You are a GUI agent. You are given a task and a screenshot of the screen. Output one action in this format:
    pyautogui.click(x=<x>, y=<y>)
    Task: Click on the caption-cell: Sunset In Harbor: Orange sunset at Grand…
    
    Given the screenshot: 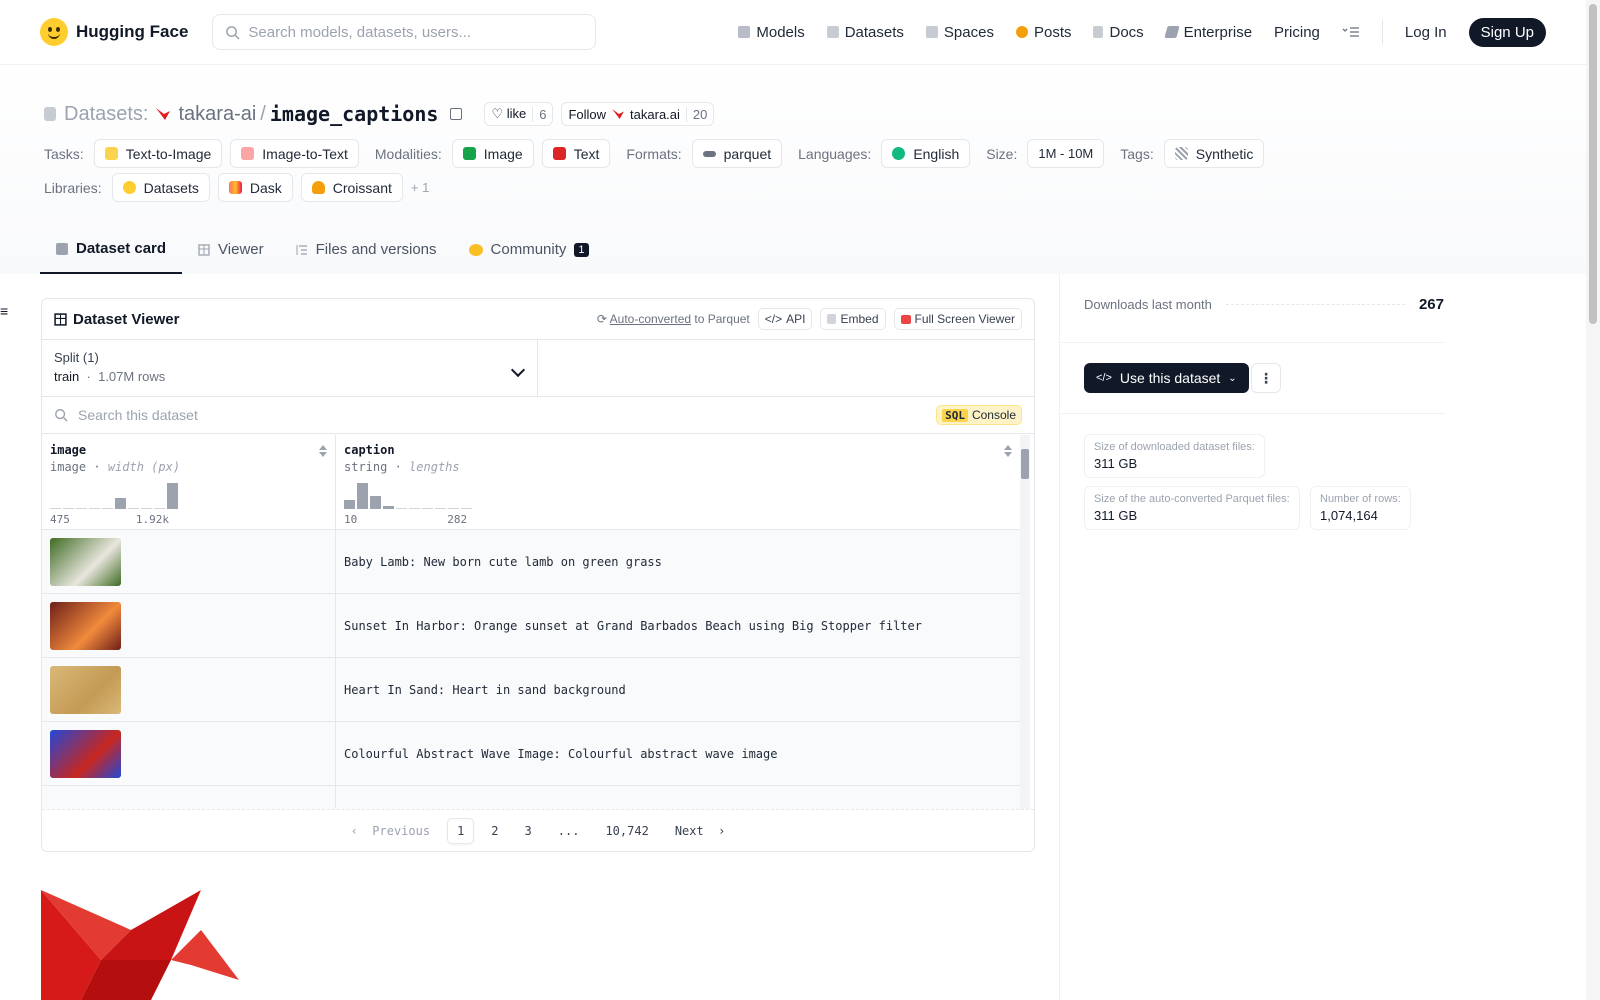 What is the action you would take?
    pyautogui.click(x=678, y=625)
    